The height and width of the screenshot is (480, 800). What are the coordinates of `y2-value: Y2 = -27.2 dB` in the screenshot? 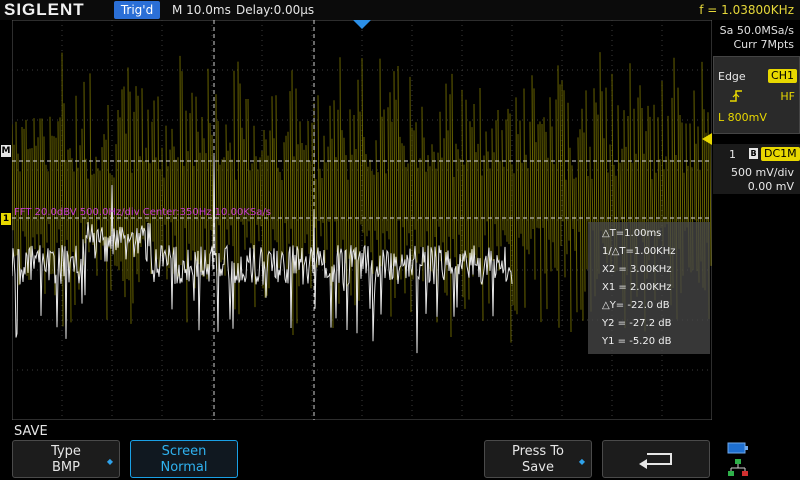 It's located at (637, 323).